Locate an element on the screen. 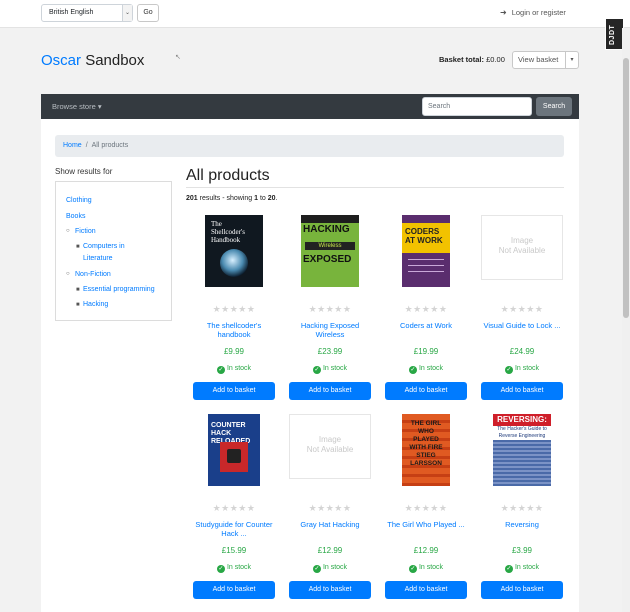 The image size is (630, 612). sidebar-item-clothing: Clothing is located at coordinates (79, 200).